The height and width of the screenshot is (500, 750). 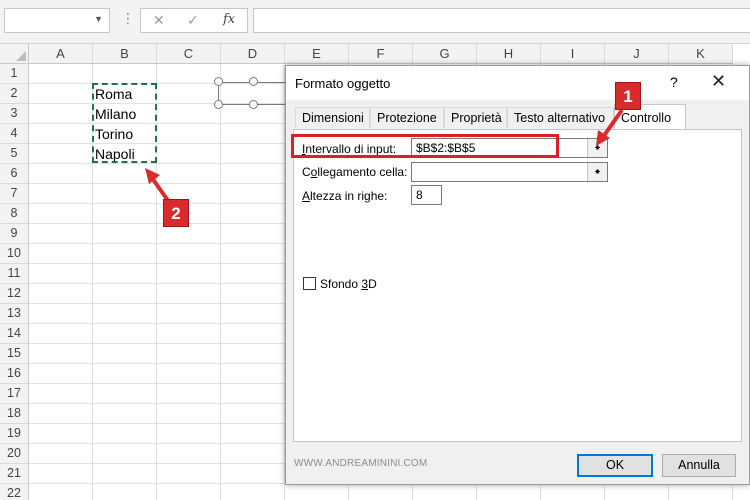 What do you see at coordinates (176, 213) in the screenshot?
I see `annotation-badge-2: 2` at bounding box center [176, 213].